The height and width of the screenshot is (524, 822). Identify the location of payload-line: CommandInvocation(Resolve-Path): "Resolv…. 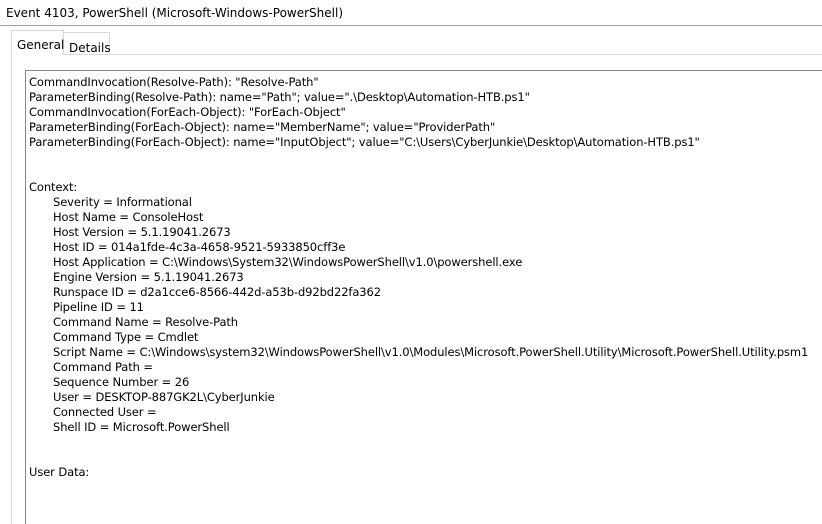
(174, 82).